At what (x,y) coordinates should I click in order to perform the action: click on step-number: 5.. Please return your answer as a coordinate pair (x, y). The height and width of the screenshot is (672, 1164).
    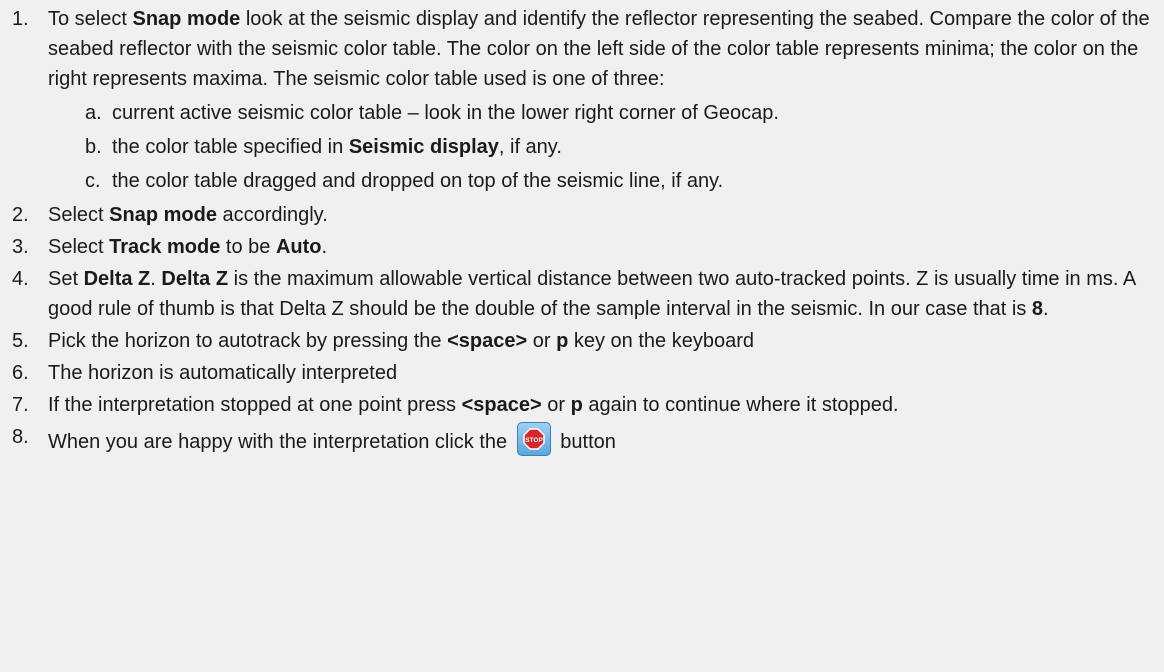
    Looking at the image, I should click on (20, 341).